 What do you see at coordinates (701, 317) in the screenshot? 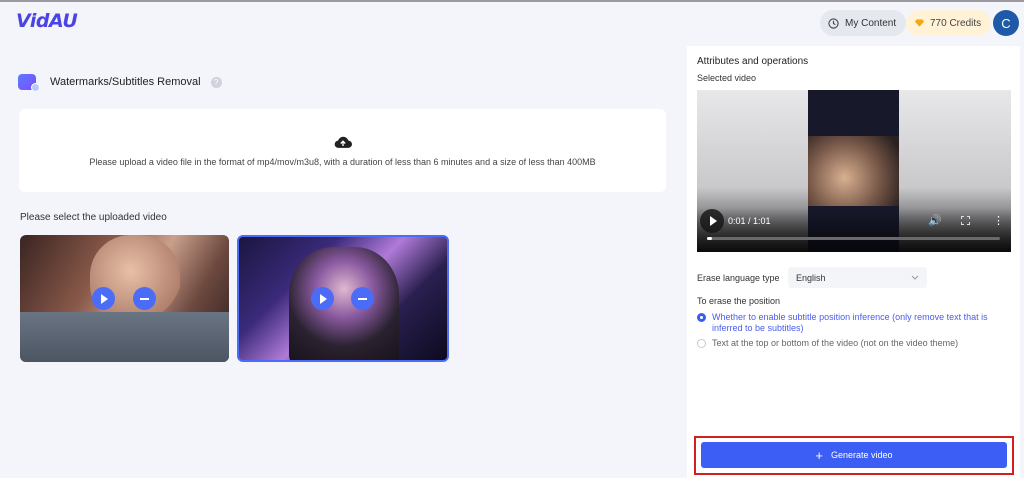
I see `radio-selected-icon` at bounding box center [701, 317].